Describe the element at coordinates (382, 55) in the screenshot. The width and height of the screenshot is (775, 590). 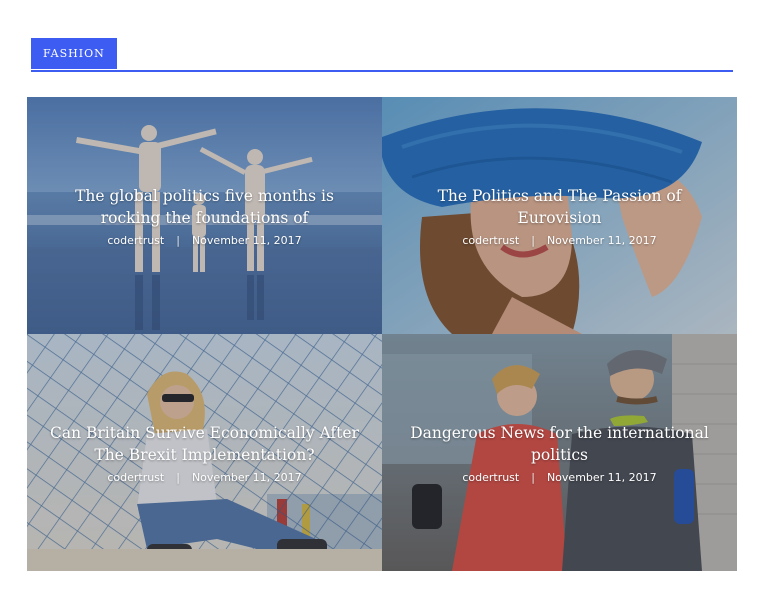
I see `section-header: FASHION` at that location.